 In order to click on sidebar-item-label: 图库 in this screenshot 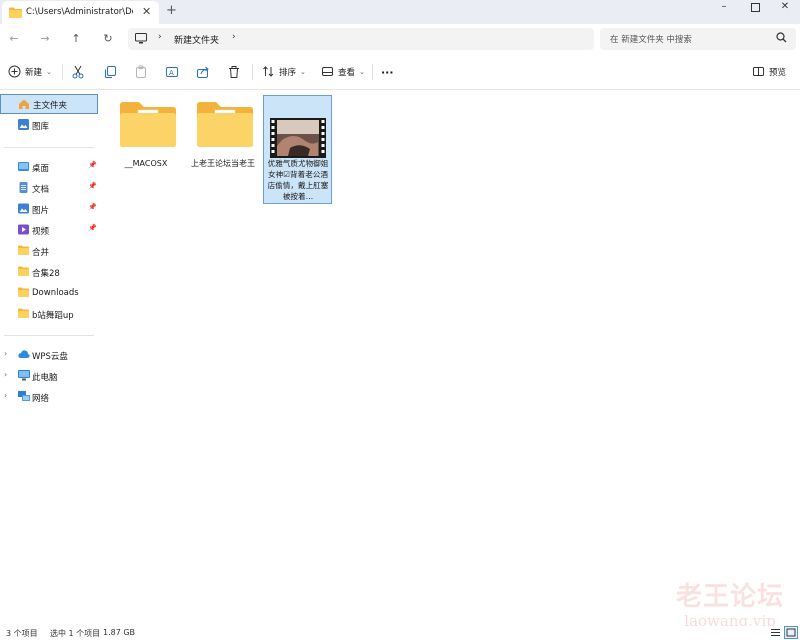, I will do `click(41, 127)`.